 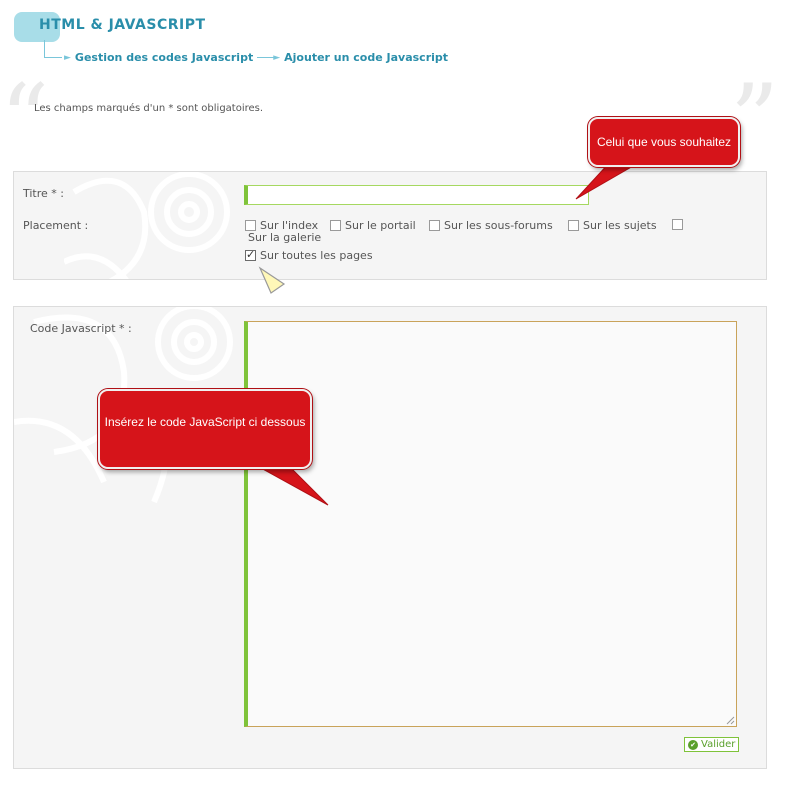 I want to click on placement-label: Placement :, so click(x=56, y=225).